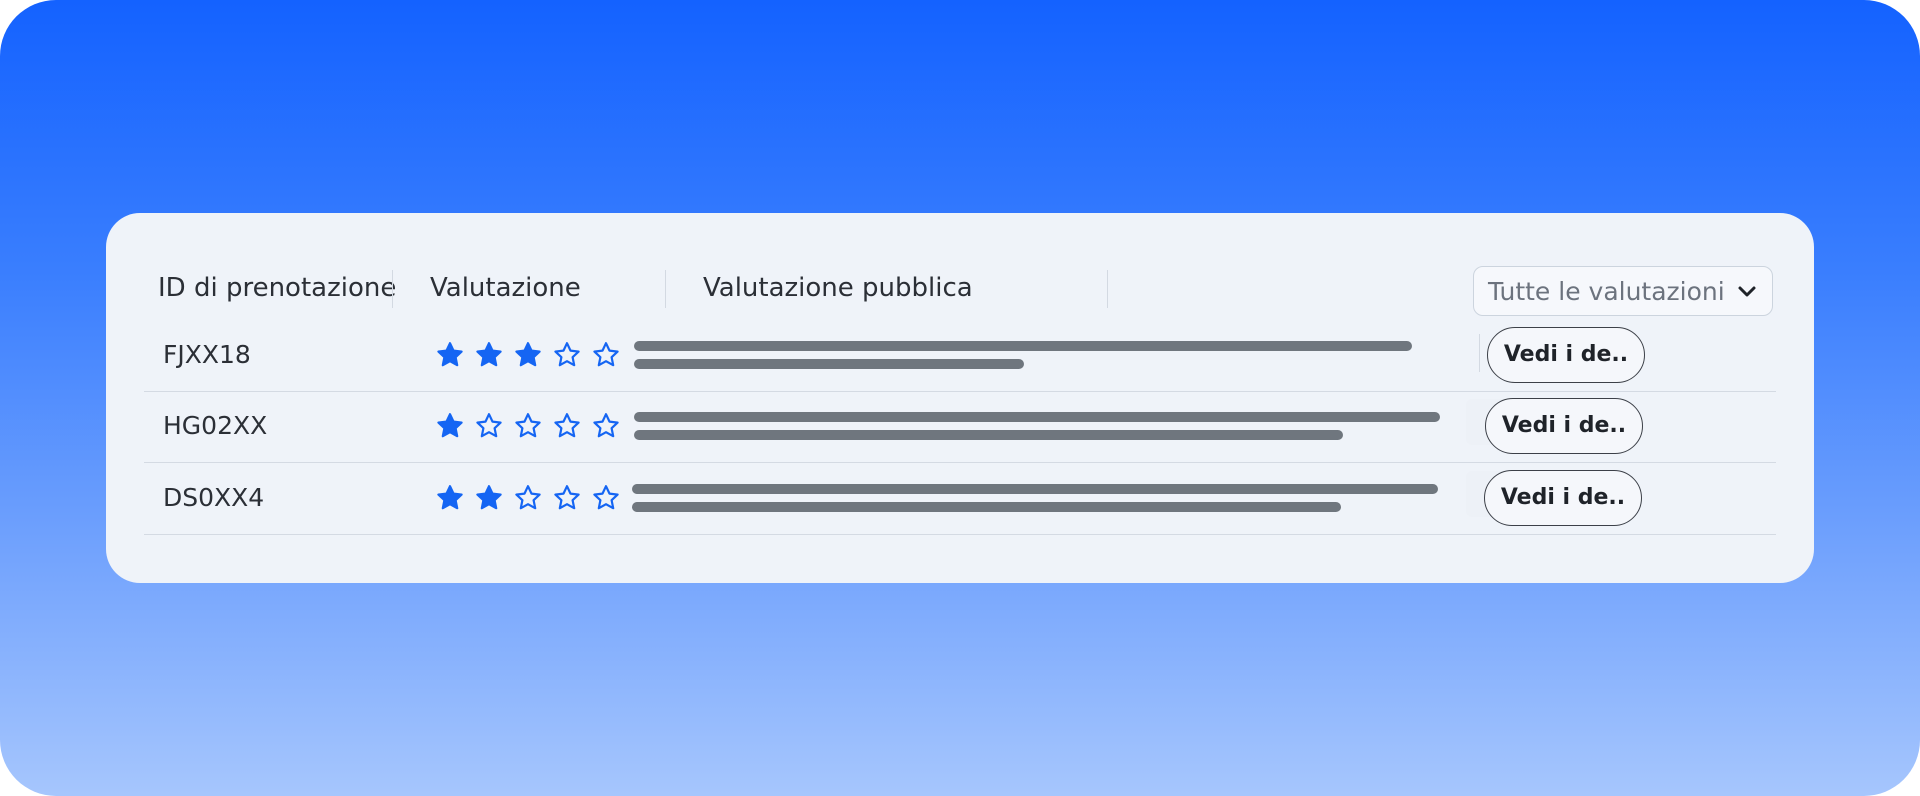 This screenshot has height=796, width=1920. Describe the element at coordinates (960, 356) in the screenshot. I see `table-row: FJXX18 Vedi i de..` at that location.